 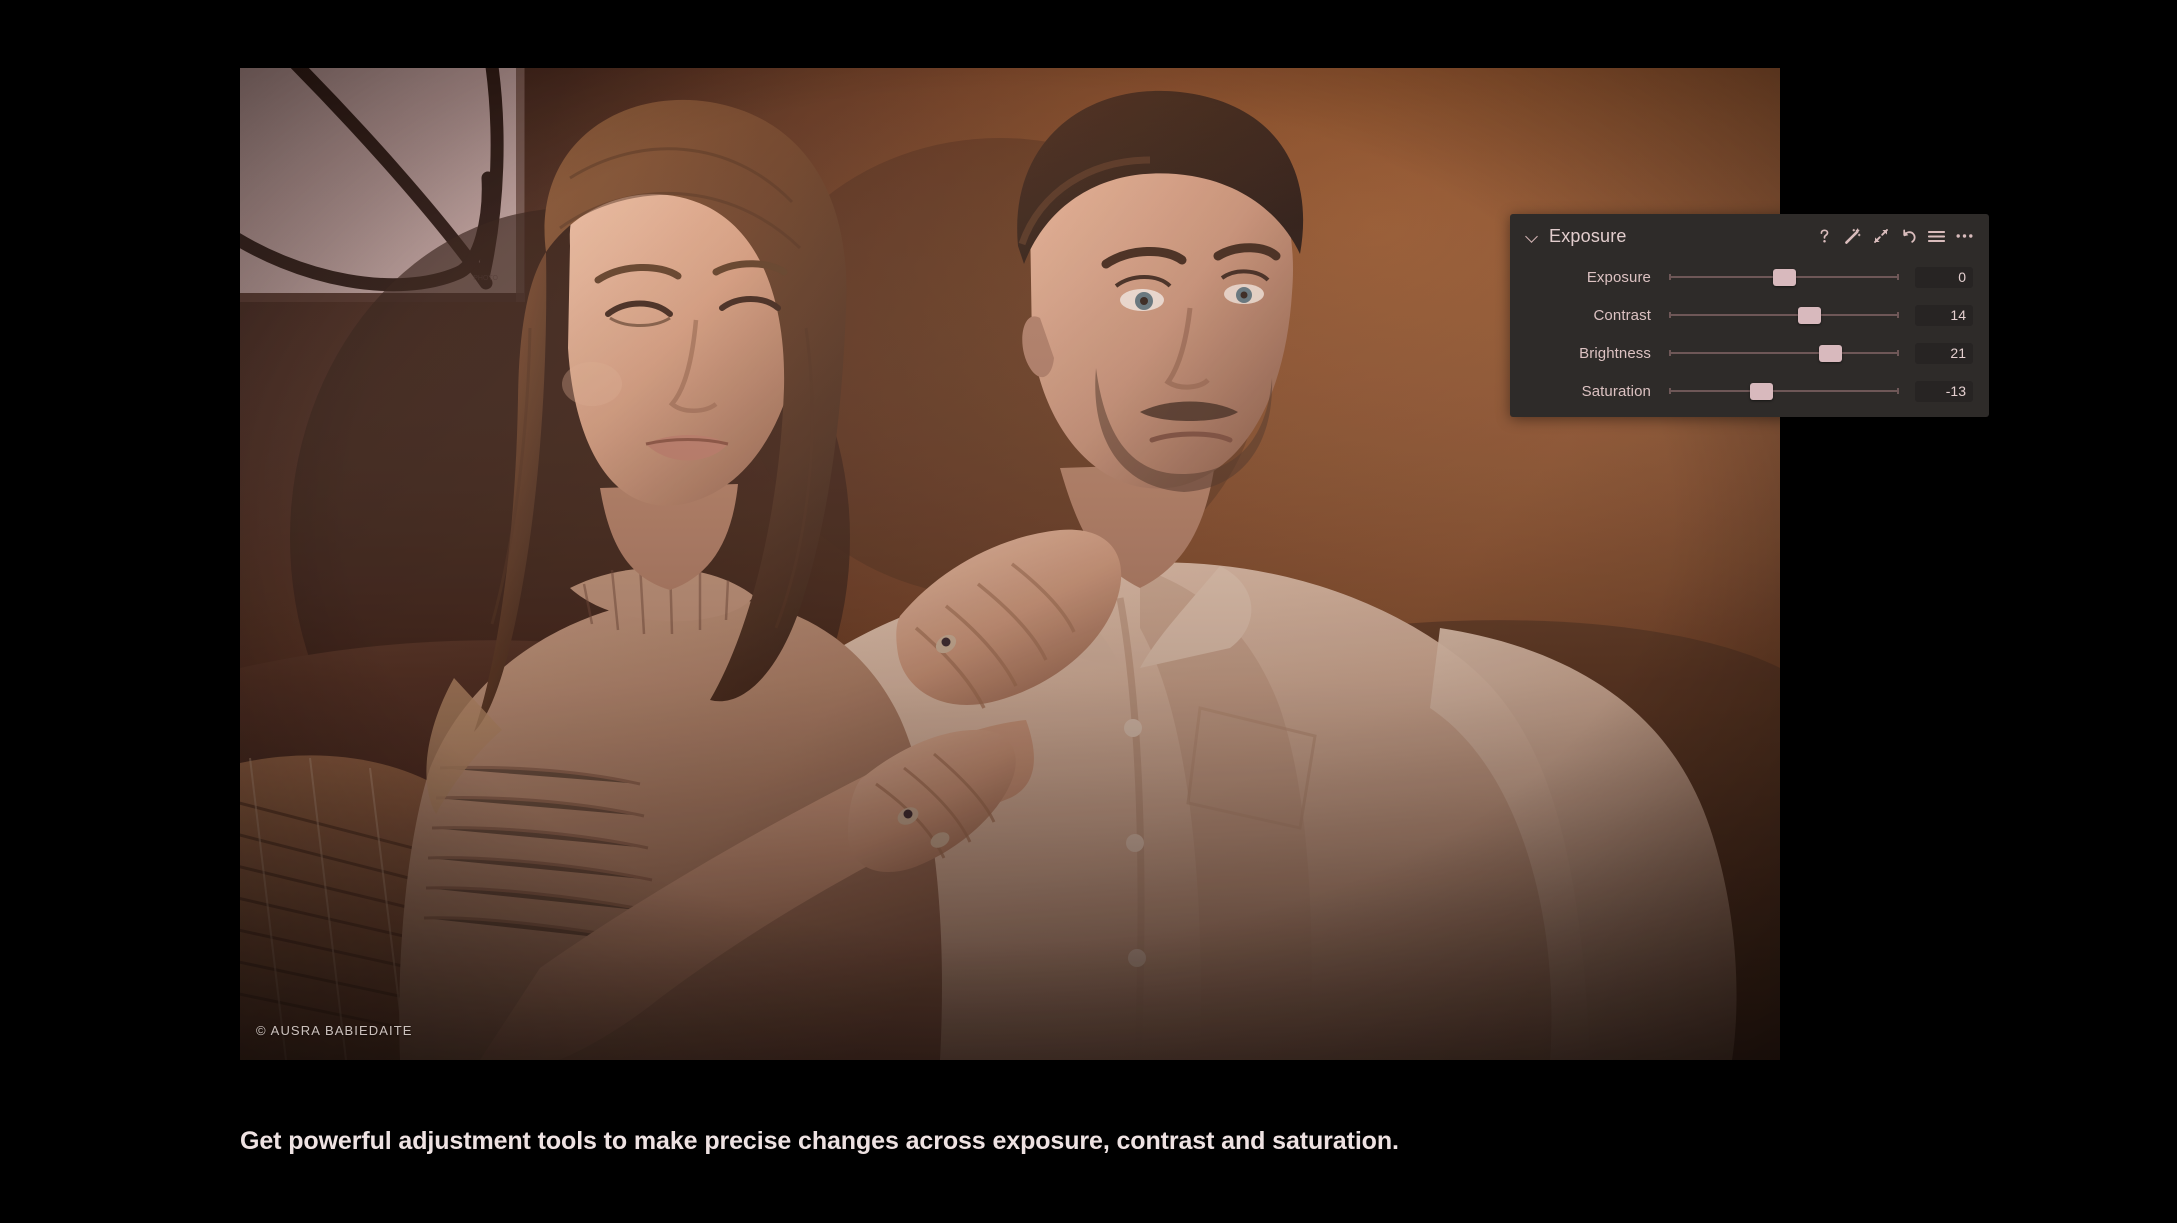 What do you see at coordinates (1809, 315) in the screenshot?
I see `slider-handle-contrast` at bounding box center [1809, 315].